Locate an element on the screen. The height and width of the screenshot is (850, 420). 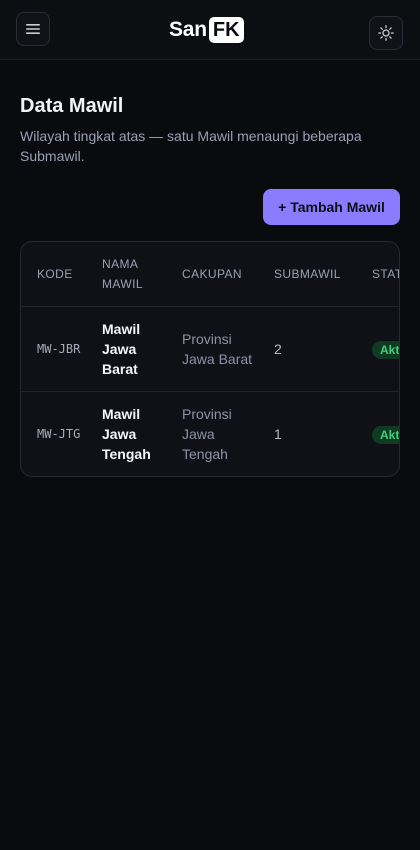
logo-text: San is located at coordinates (188, 29).